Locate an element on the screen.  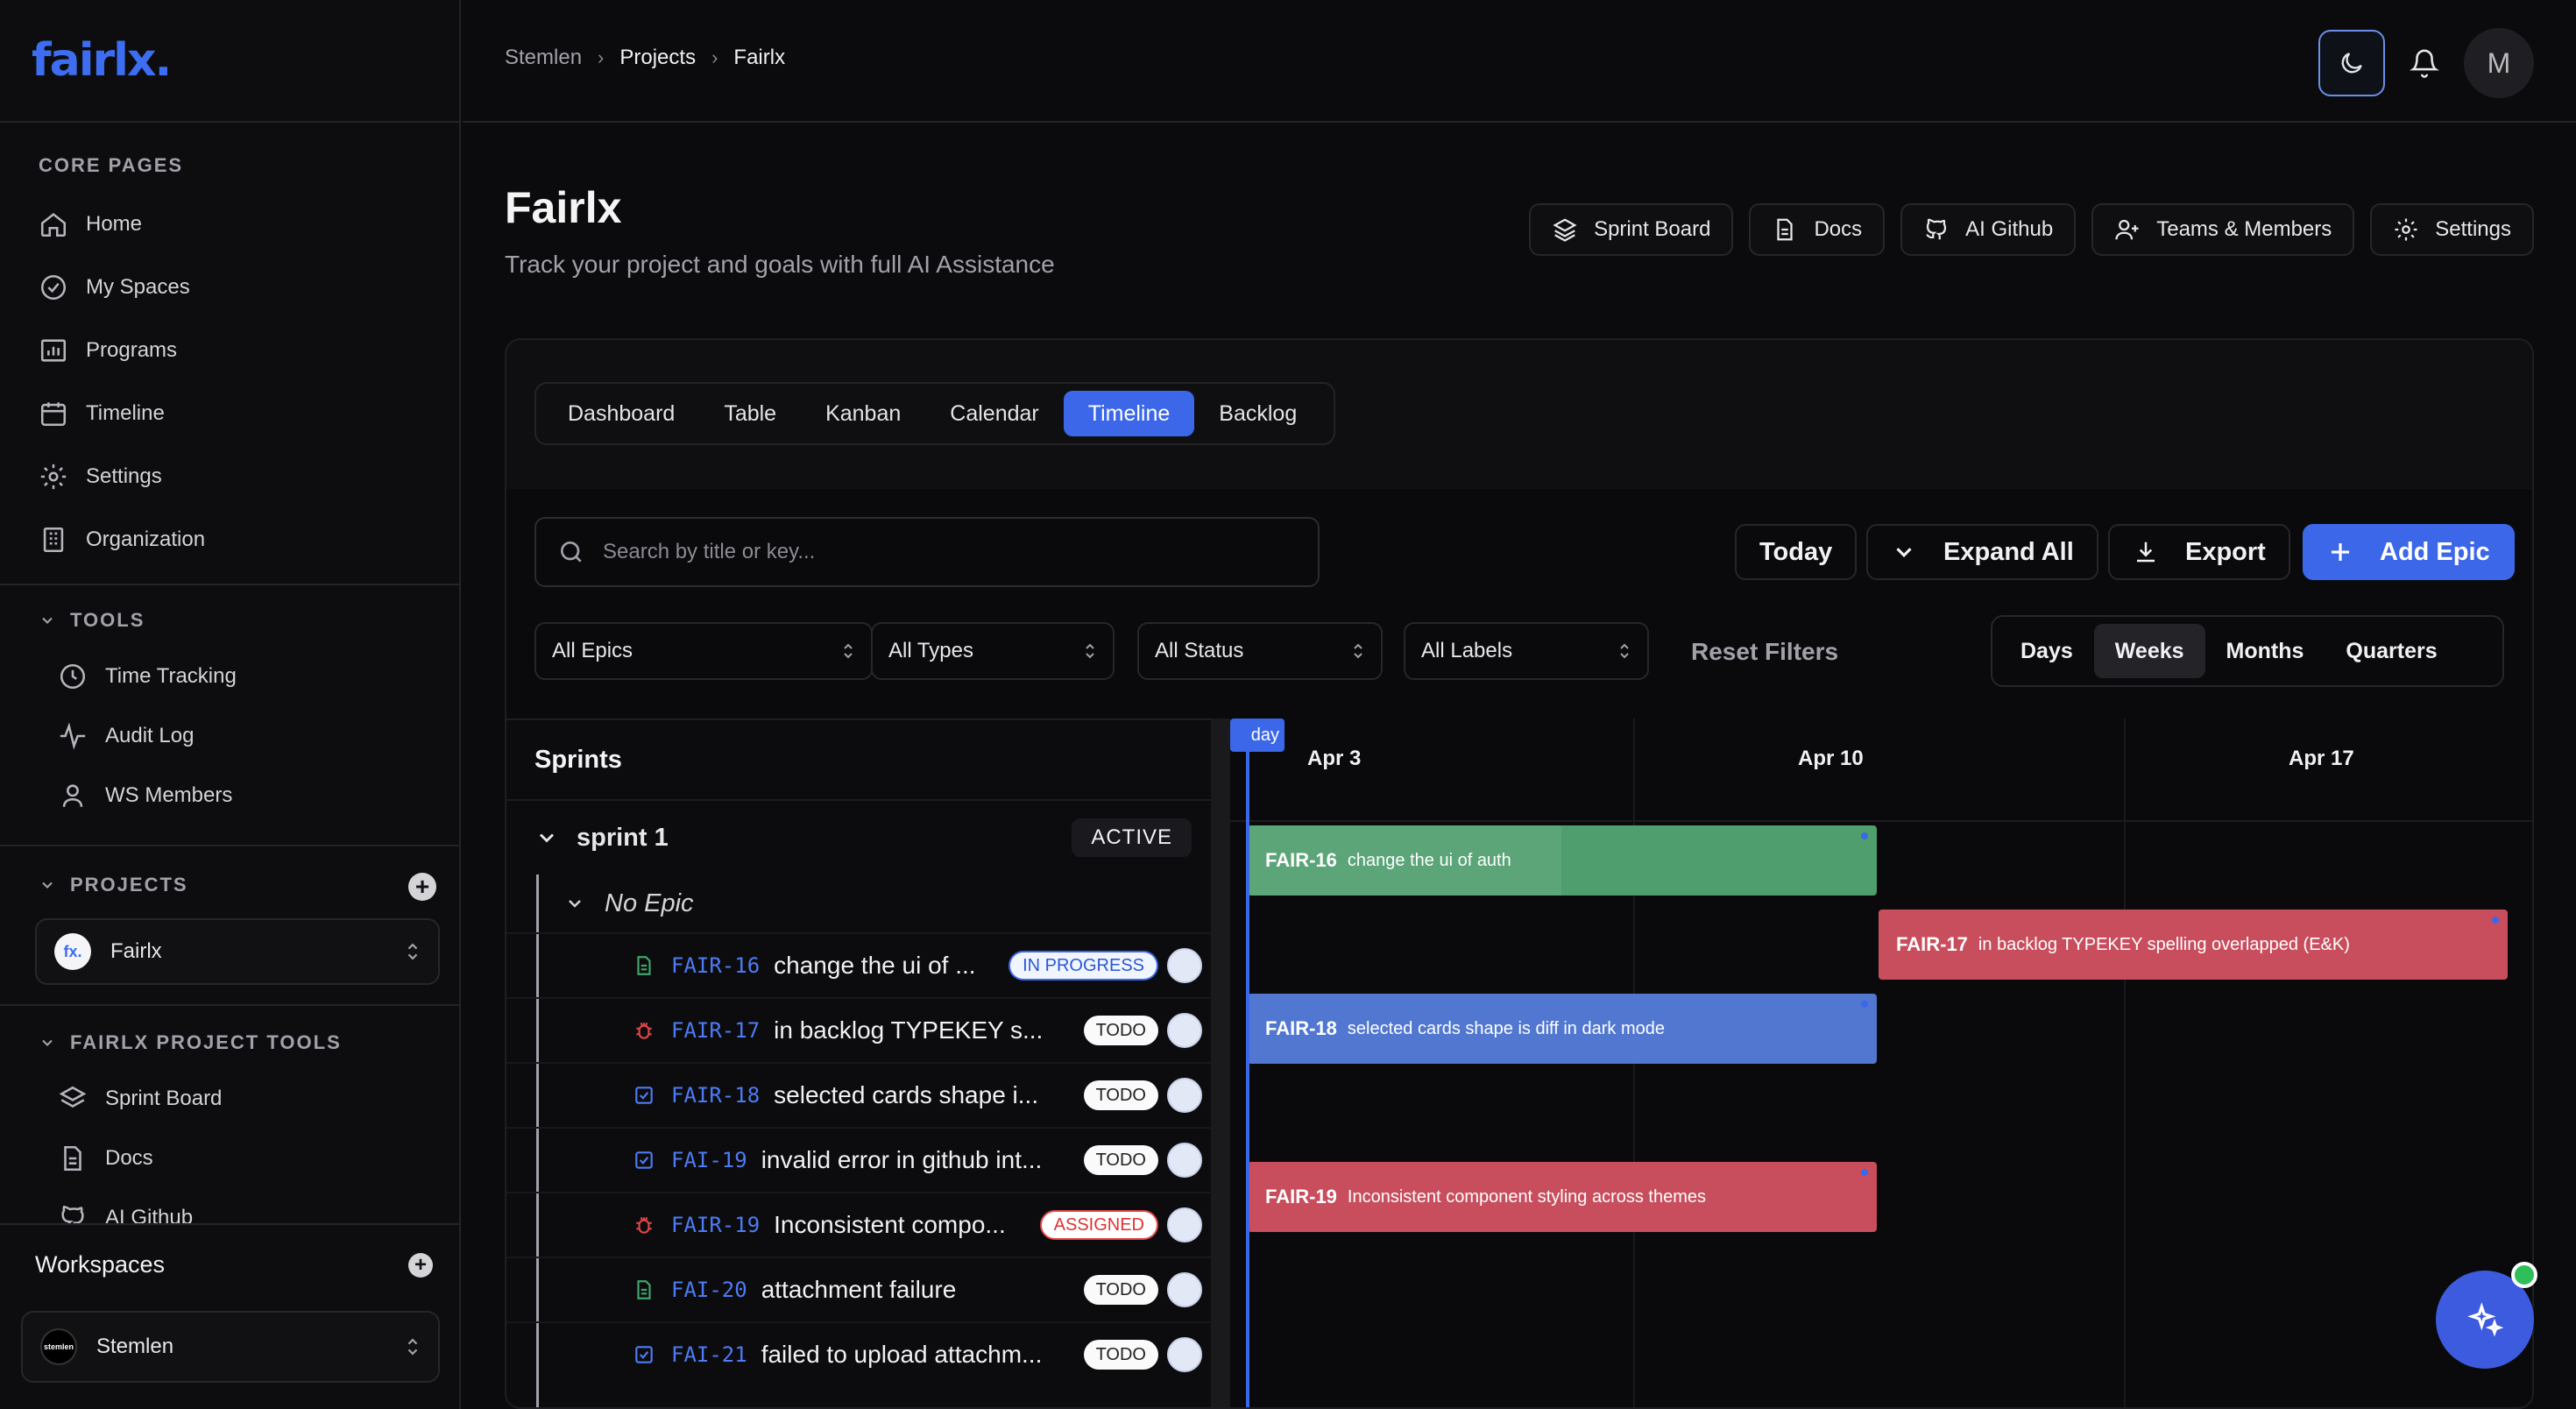
add-epic-button: Add Epic is located at coordinates (2409, 552).